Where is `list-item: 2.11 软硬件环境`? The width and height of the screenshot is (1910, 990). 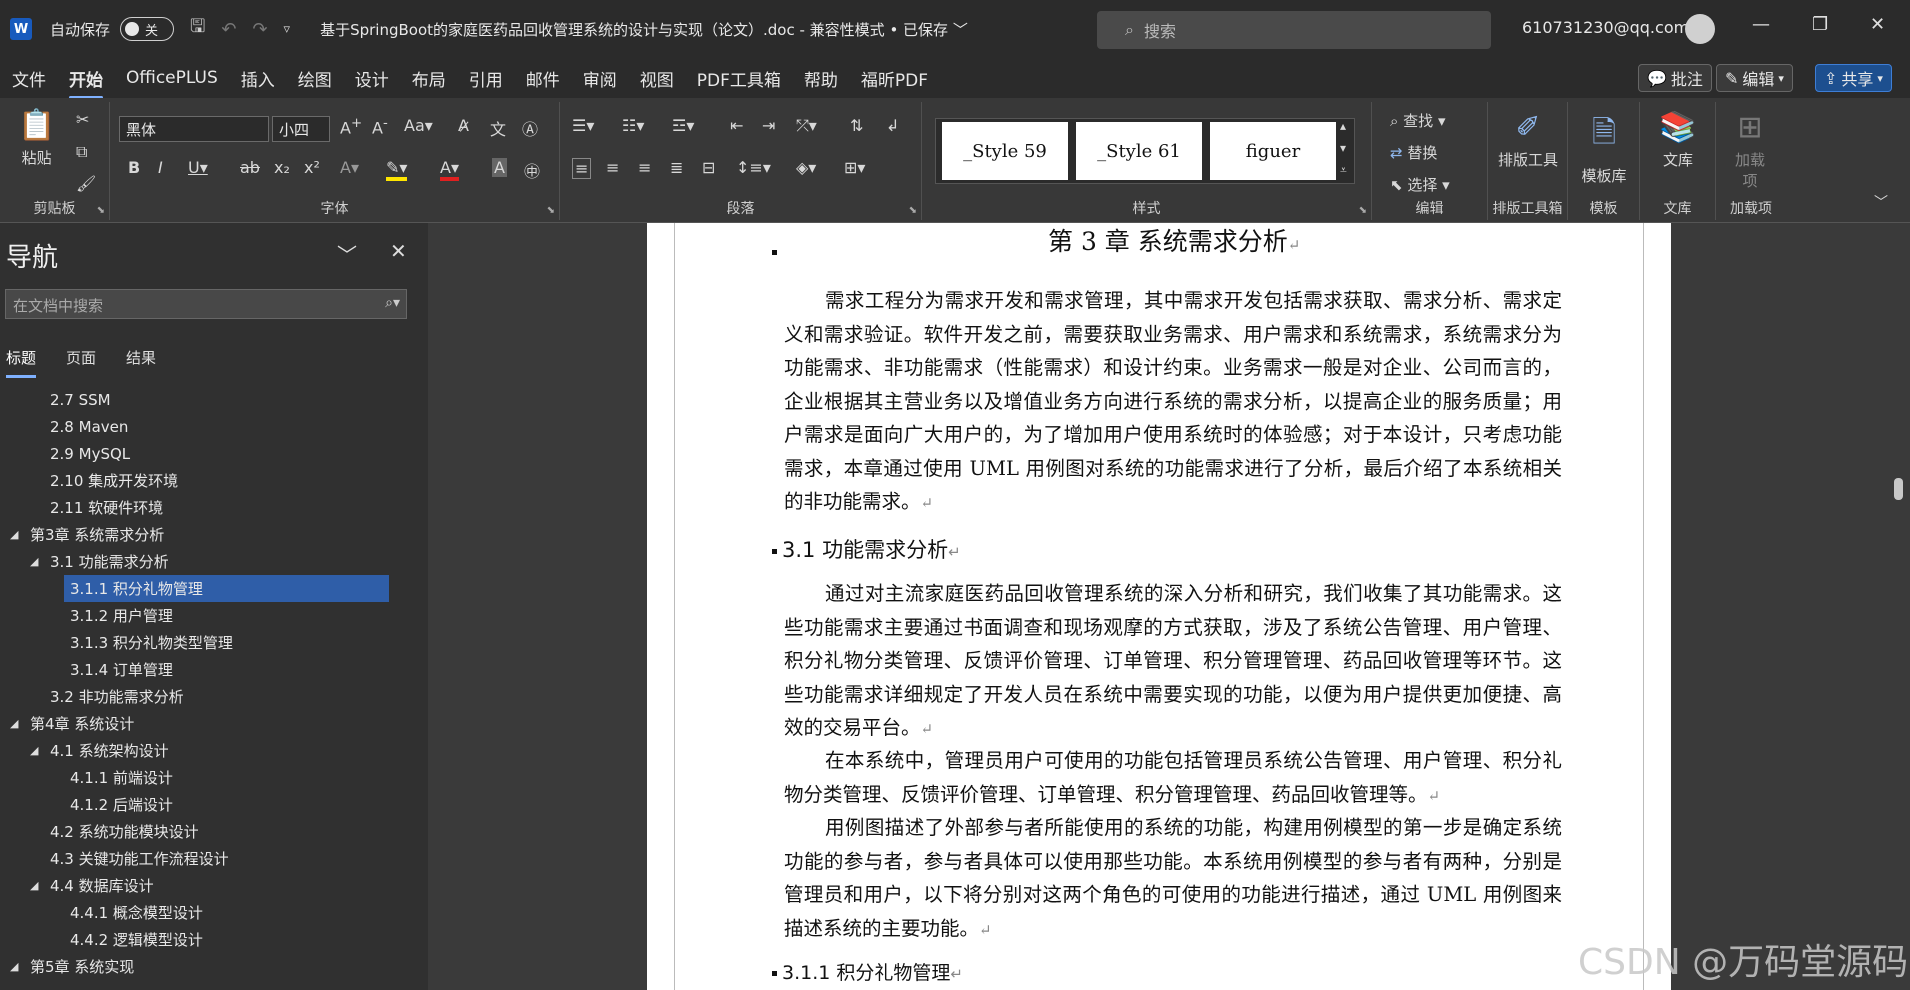 list-item: 2.11 软硬件环境 is located at coordinates (214, 507).